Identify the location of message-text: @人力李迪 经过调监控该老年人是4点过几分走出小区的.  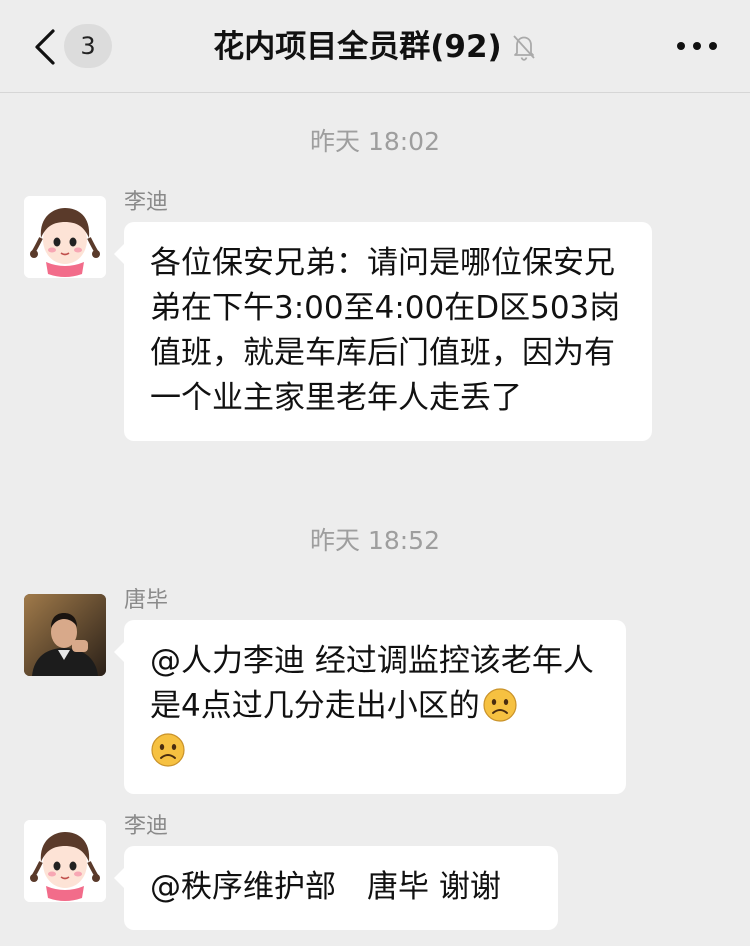
(372, 683).